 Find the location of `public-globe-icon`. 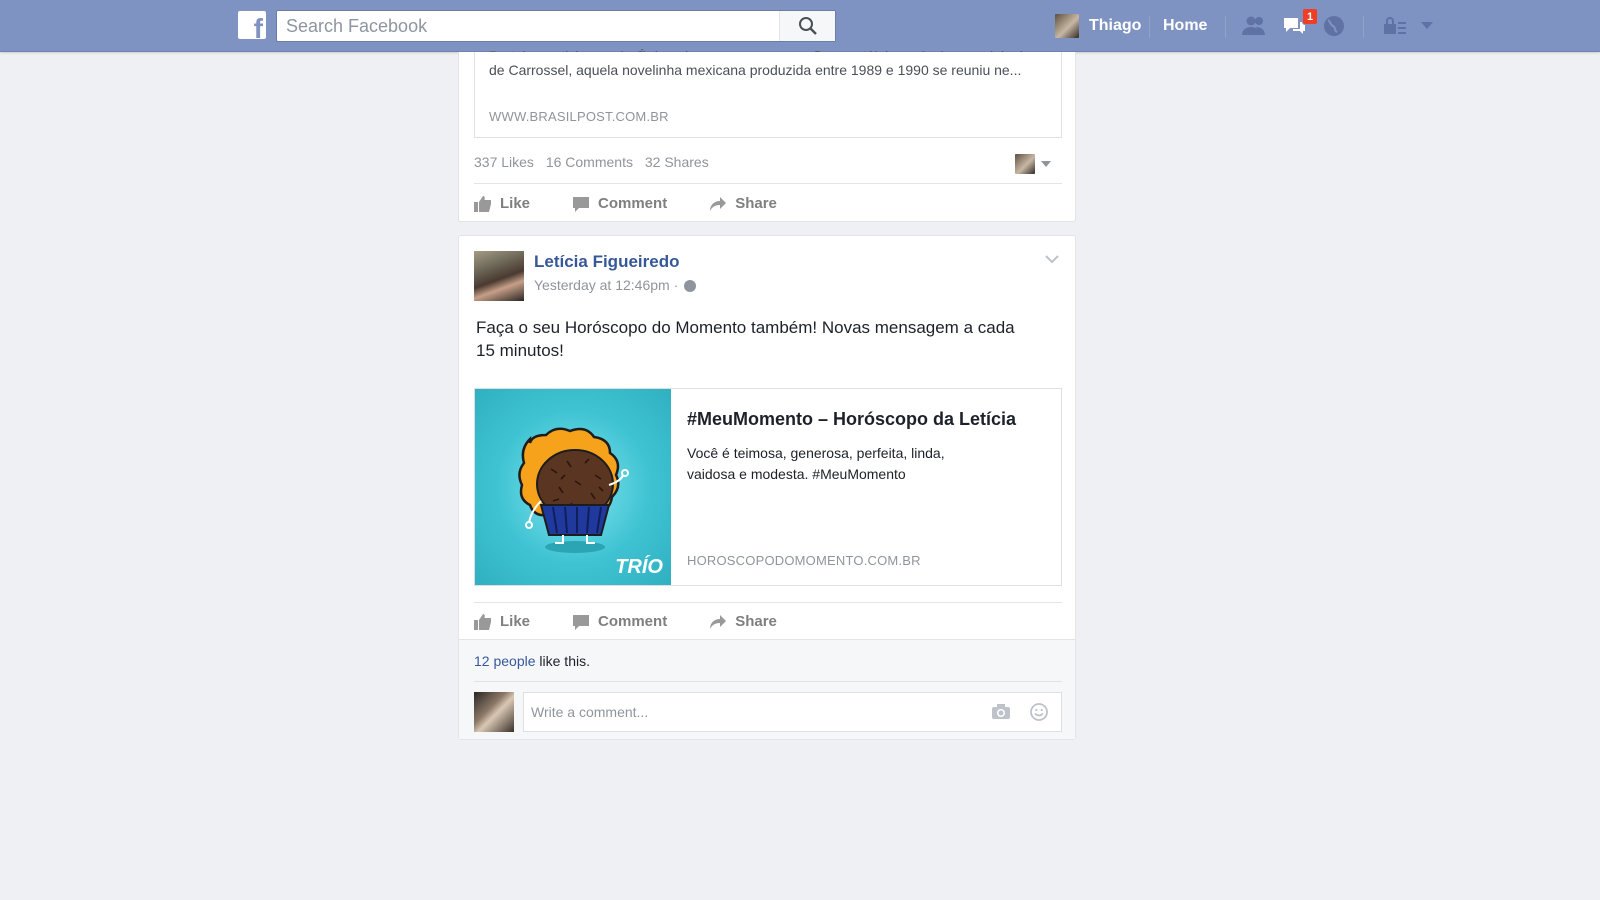

public-globe-icon is located at coordinates (690, 286).